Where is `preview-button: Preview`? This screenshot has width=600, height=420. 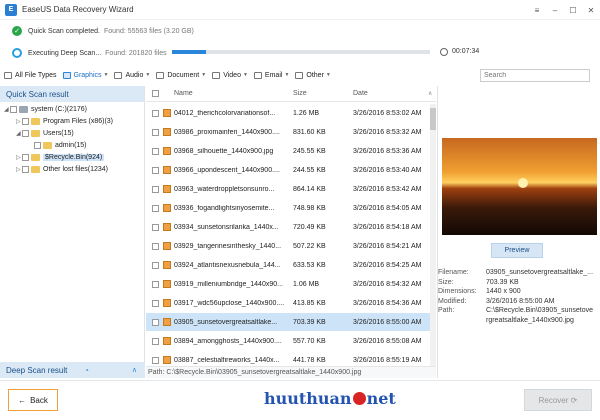 preview-button: Preview is located at coordinates (517, 250).